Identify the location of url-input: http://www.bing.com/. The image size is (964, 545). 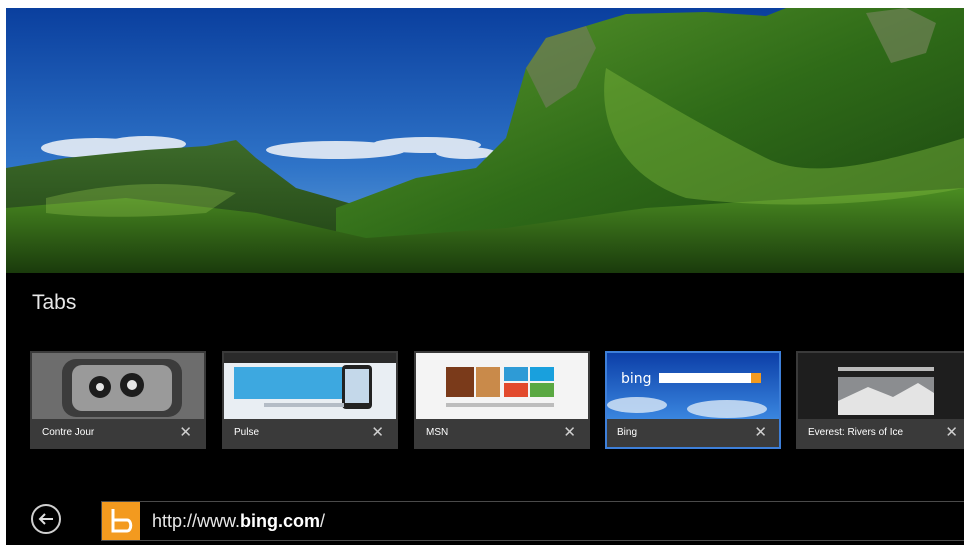
(532, 521).